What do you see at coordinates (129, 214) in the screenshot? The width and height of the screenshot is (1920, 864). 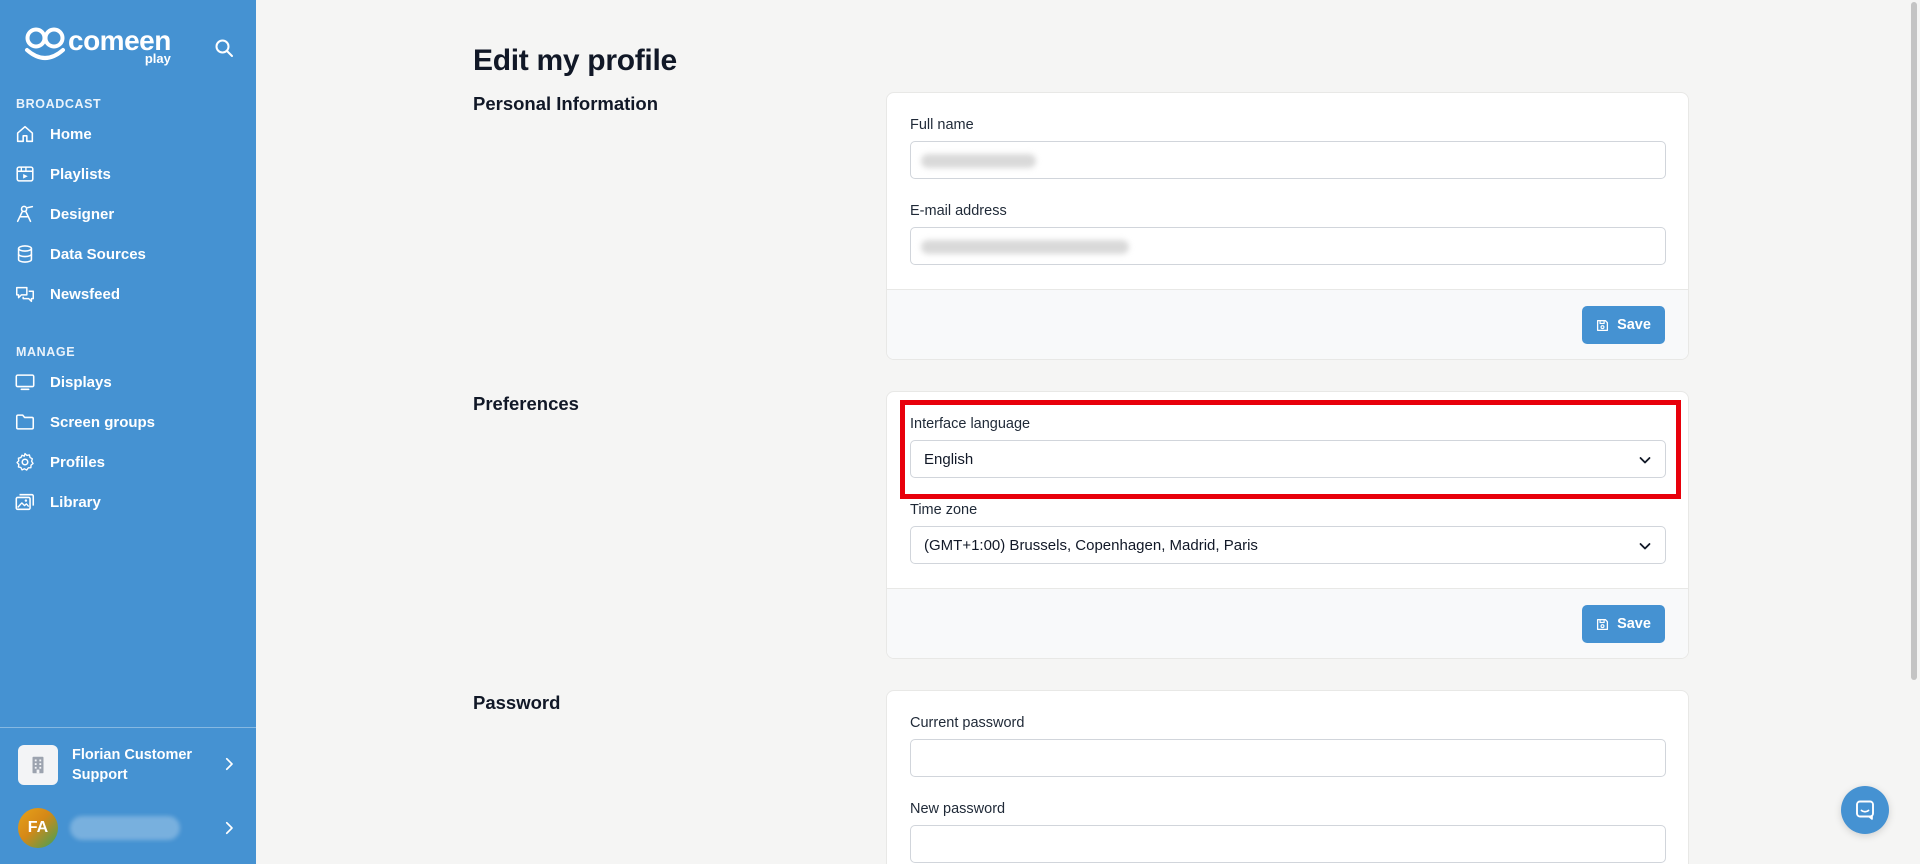 I see `sidebar-item-designer: Designer` at bounding box center [129, 214].